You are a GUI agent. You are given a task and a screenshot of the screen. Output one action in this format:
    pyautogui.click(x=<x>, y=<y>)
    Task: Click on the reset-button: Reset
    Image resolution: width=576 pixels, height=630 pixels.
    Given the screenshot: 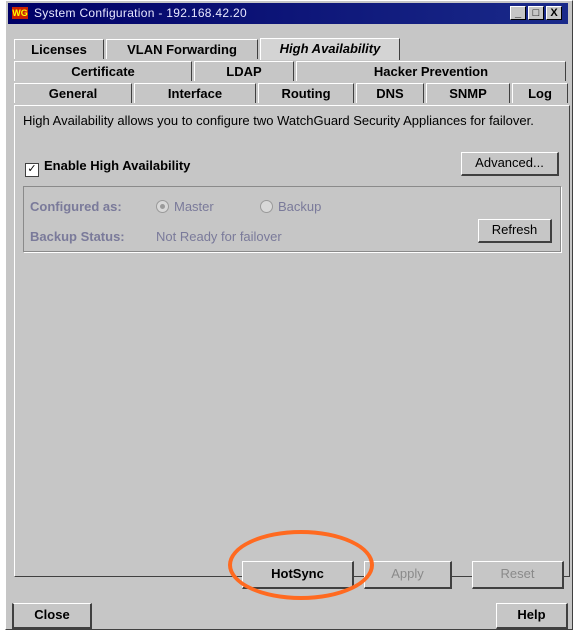 What is the action you would take?
    pyautogui.click(x=518, y=575)
    